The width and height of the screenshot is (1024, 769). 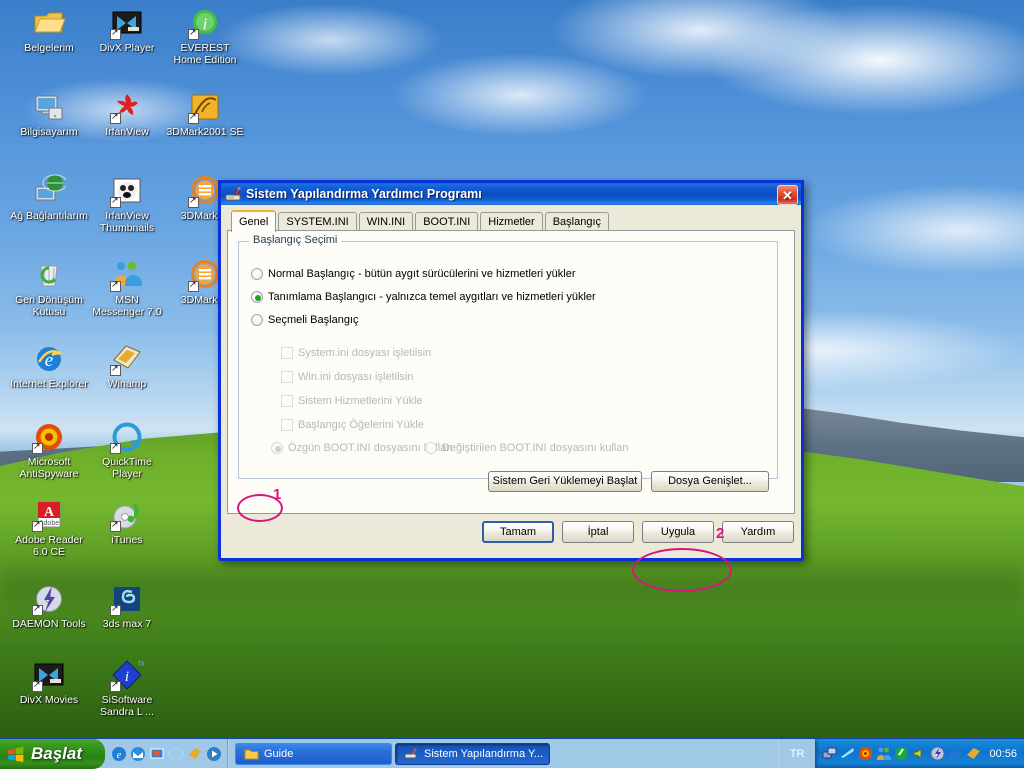 I want to click on apply-button: Uygula, so click(x=678, y=532).